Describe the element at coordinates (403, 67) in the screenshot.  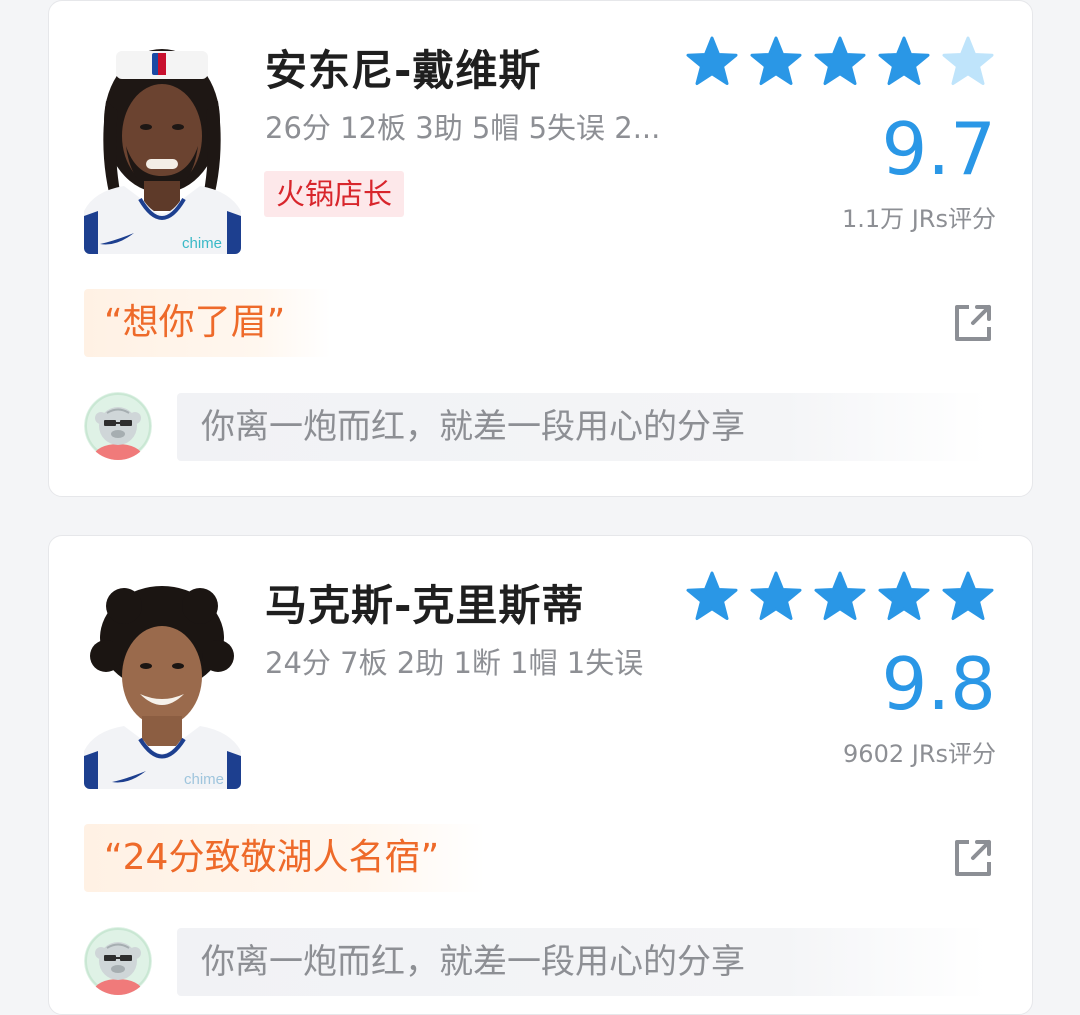
I see `player-name: 安东尼-戴维斯` at that location.